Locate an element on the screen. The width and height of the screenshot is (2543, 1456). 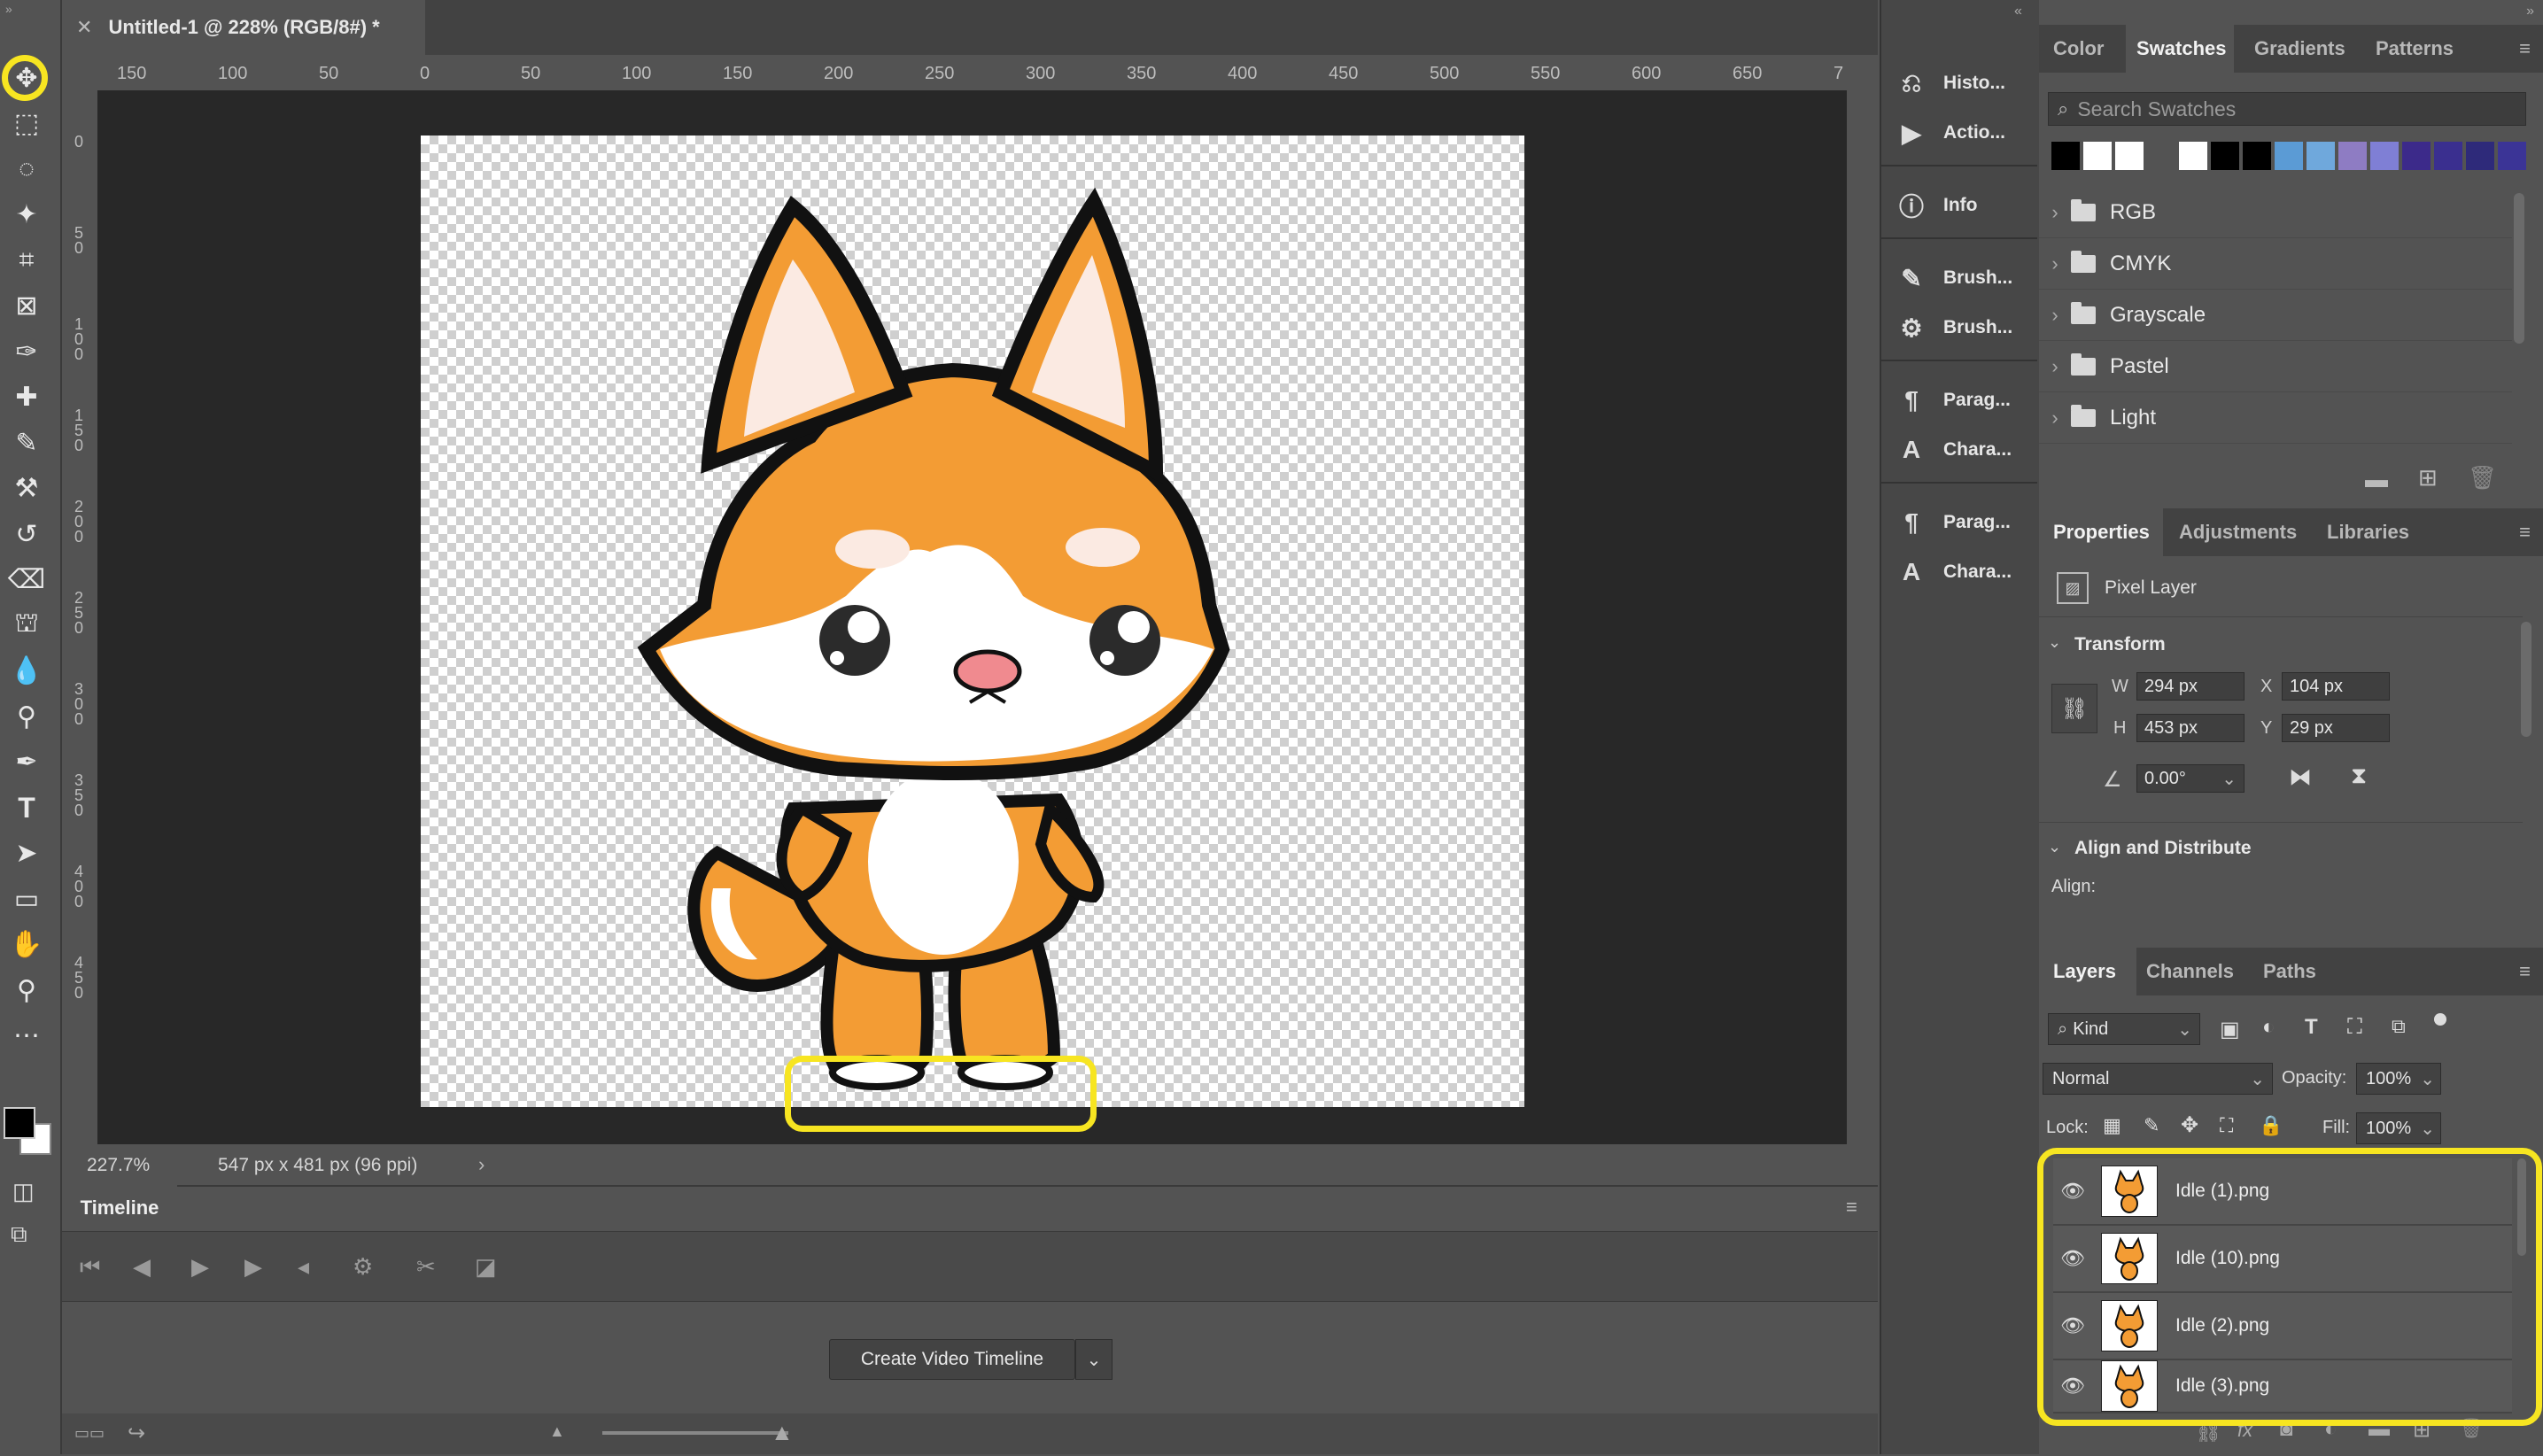
rectangle-tool-icon: ▭ is located at coordinates (27, 898).